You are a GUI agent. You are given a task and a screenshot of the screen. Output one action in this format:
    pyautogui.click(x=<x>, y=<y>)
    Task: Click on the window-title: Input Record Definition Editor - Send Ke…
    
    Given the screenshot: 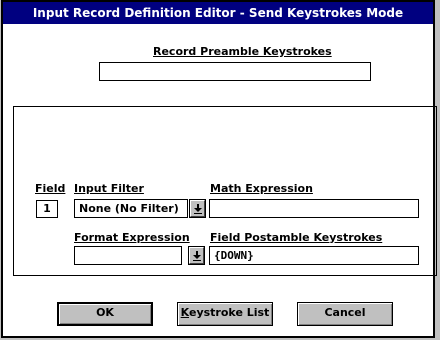 What is the action you would take?
    pyautogui.click(x=218, y=13)
    